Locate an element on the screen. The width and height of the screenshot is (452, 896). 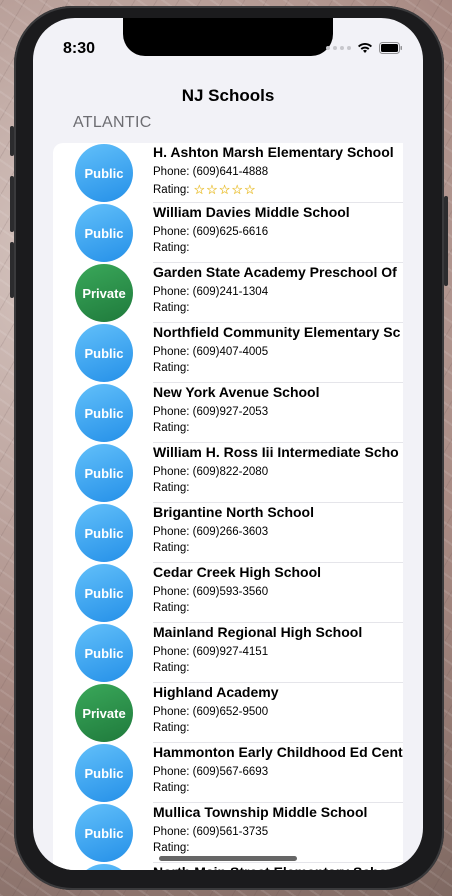
status-indicators is located at coordinates (364, 48).